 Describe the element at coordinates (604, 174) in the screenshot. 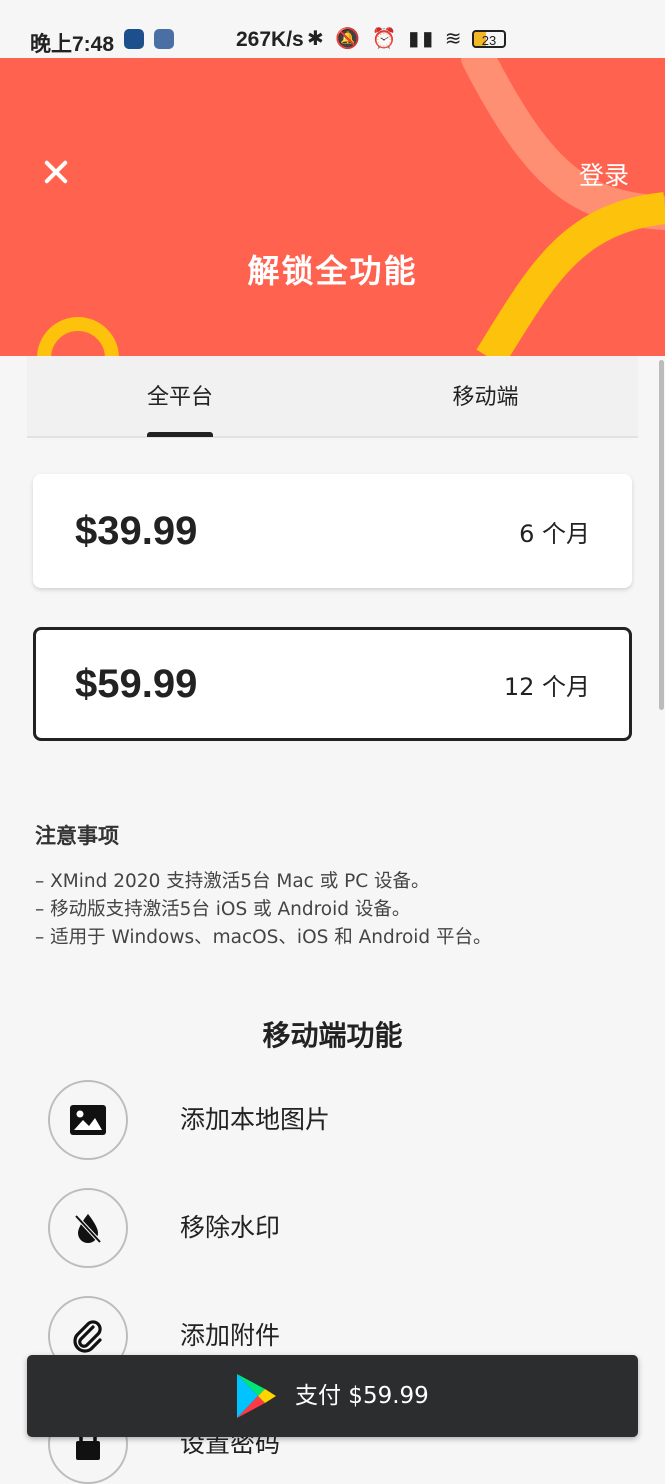

I see `login-link: 登录` at that location.